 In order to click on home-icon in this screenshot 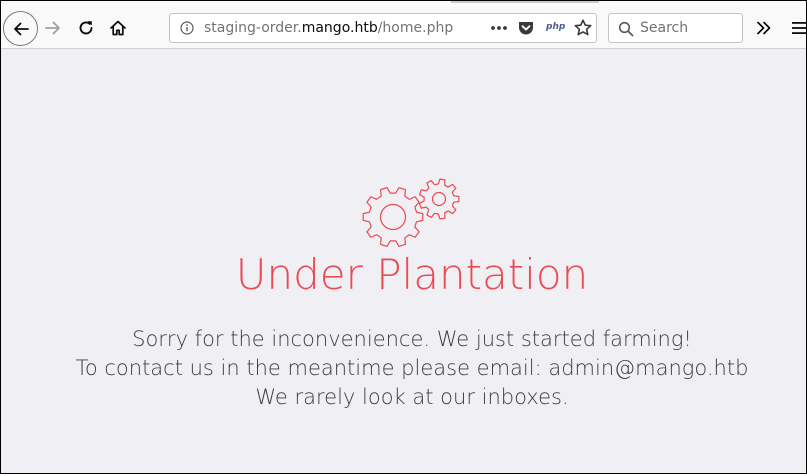, I will do `click(118, 28)`.